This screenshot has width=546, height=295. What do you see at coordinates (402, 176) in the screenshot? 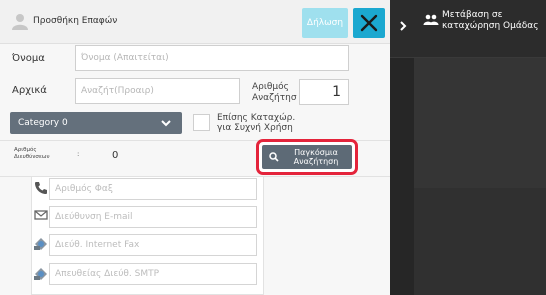
I see `sidebar-strip` at bounding box center [402, 176].